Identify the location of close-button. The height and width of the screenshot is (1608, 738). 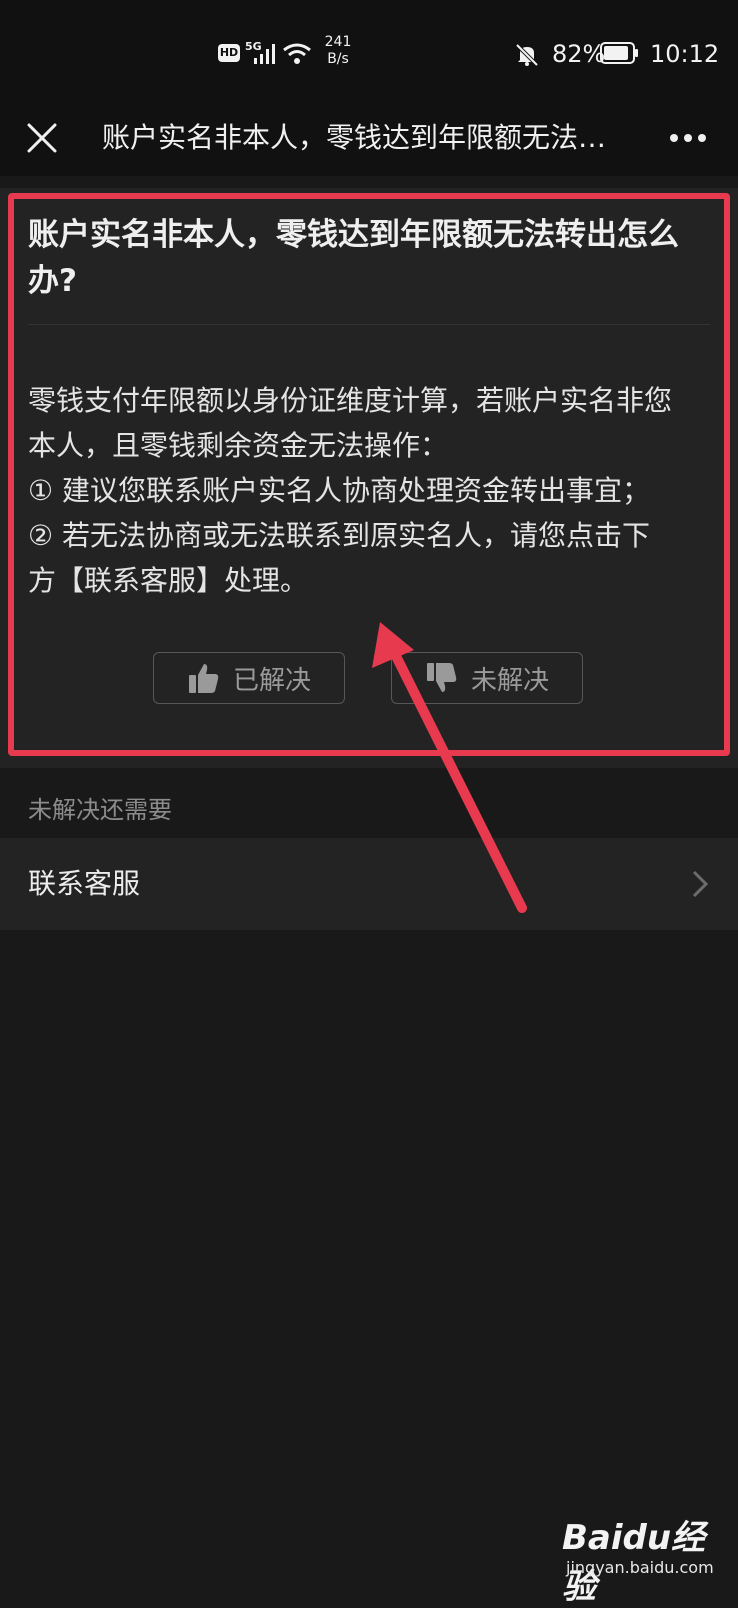
(42, 138).